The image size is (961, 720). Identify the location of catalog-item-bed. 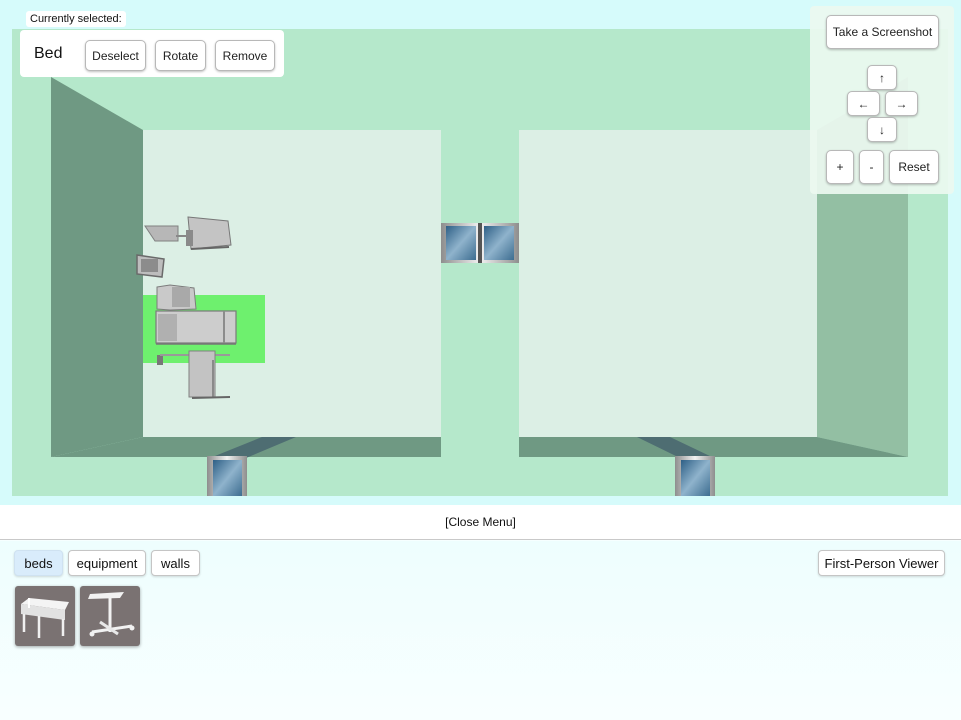
(45, 616).